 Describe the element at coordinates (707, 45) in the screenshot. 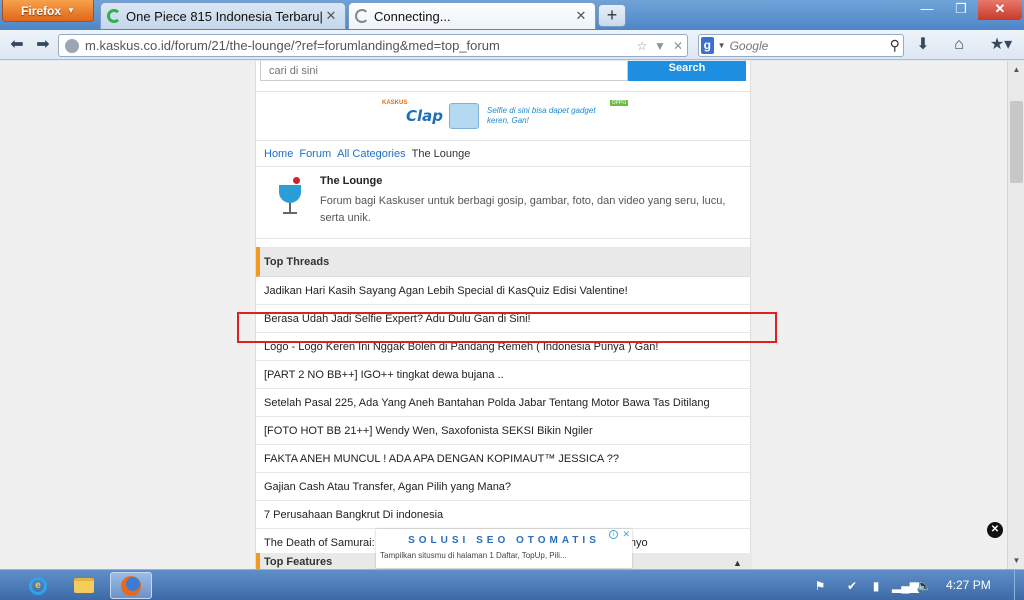

I see `google-icon: g` at that location.